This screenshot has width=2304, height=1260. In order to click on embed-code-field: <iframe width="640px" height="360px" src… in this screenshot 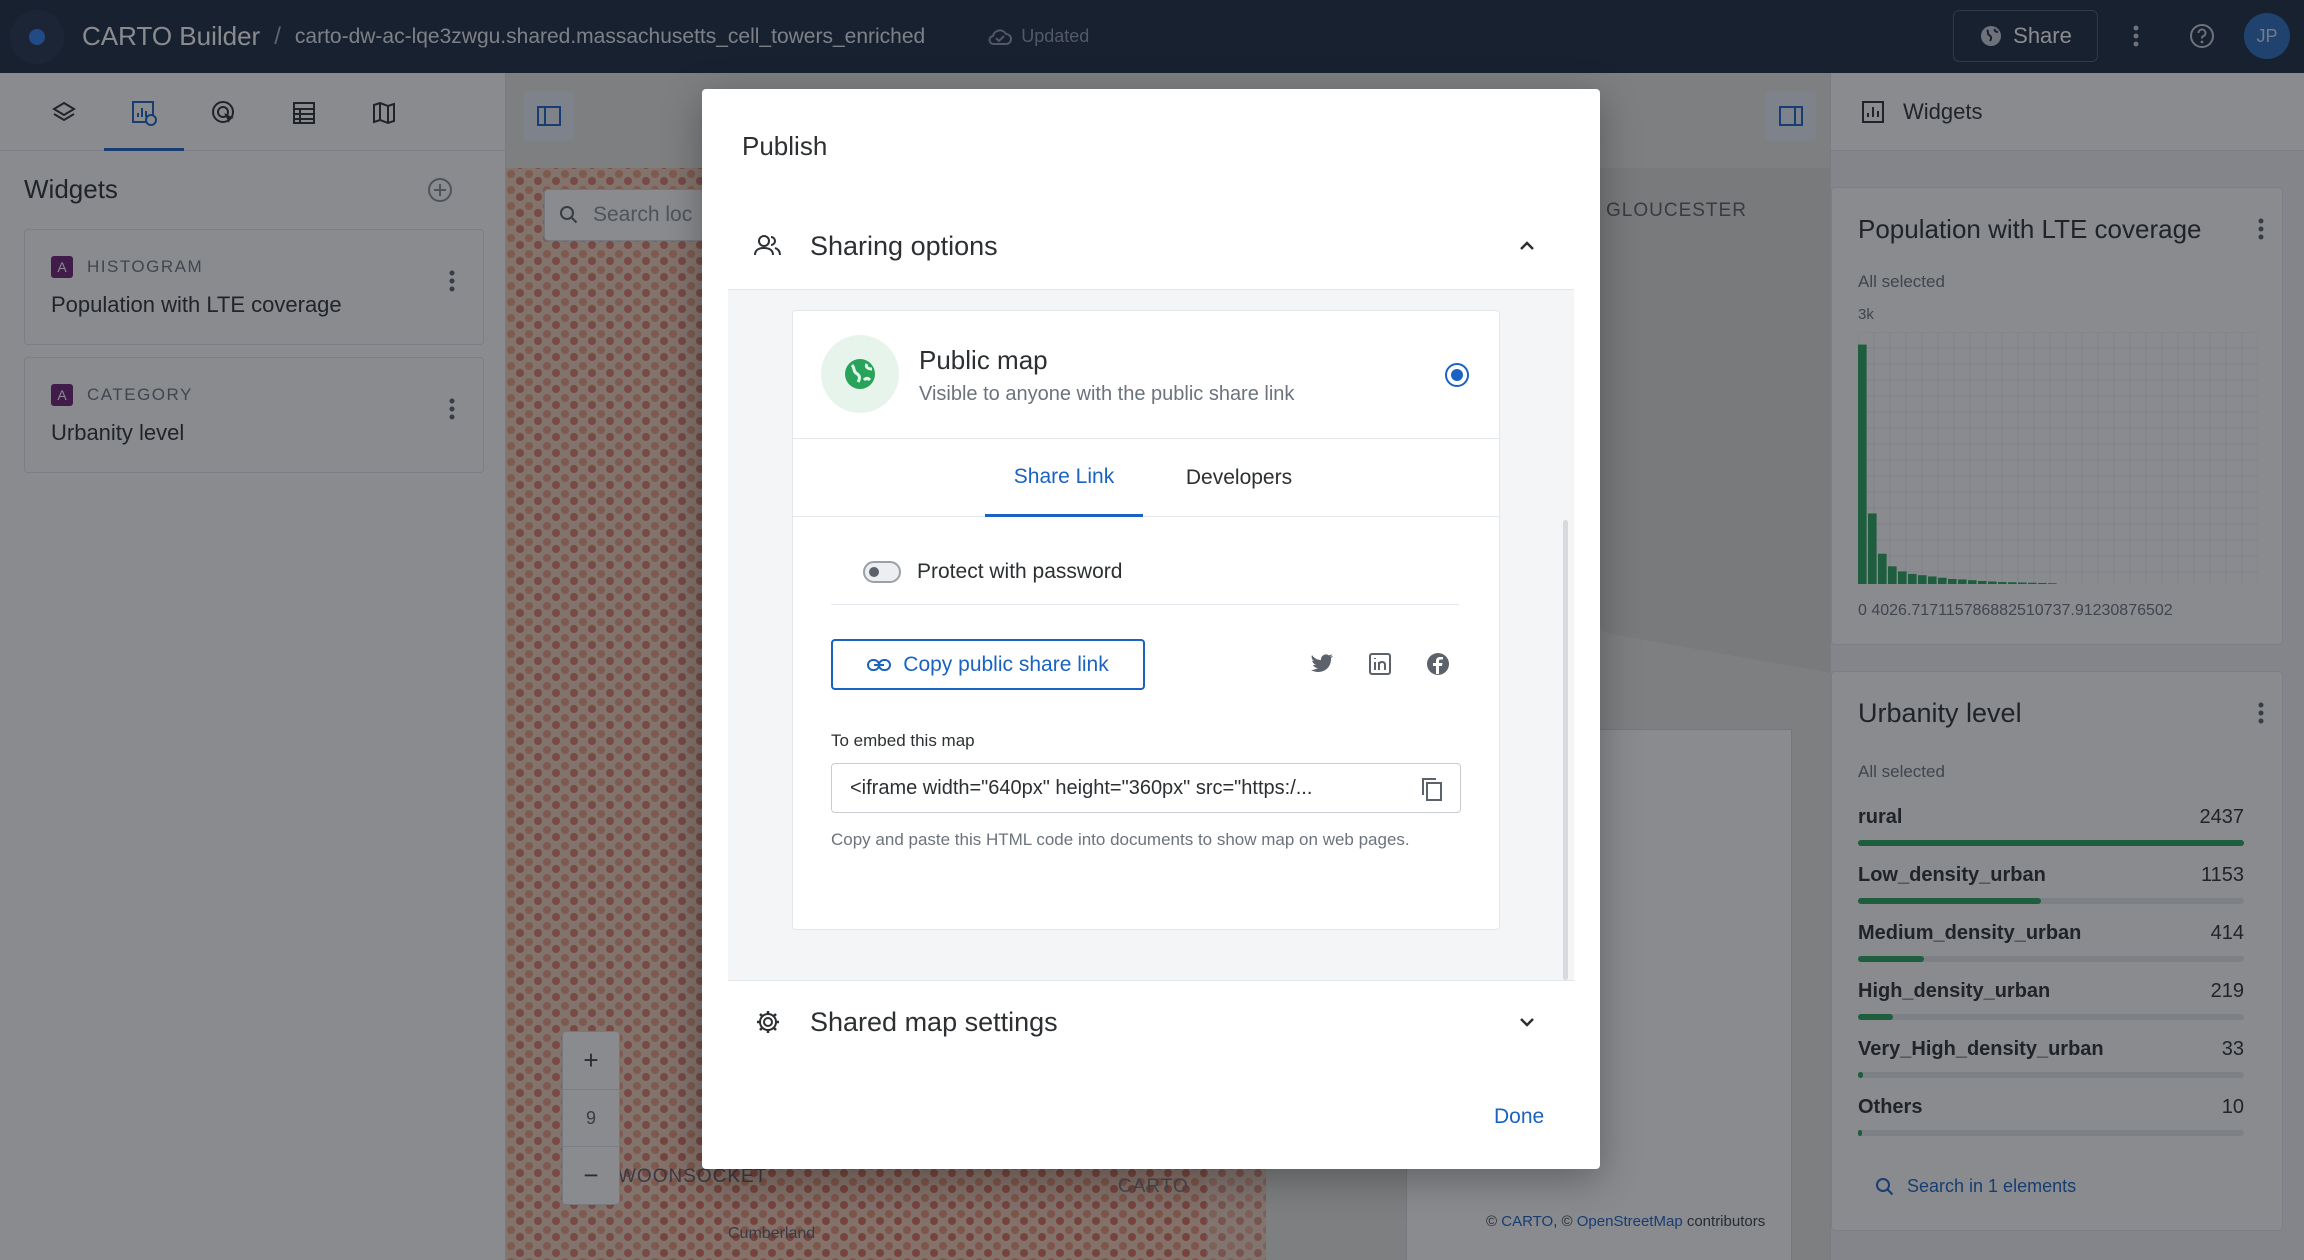, I will do `click(1146, 788)`.